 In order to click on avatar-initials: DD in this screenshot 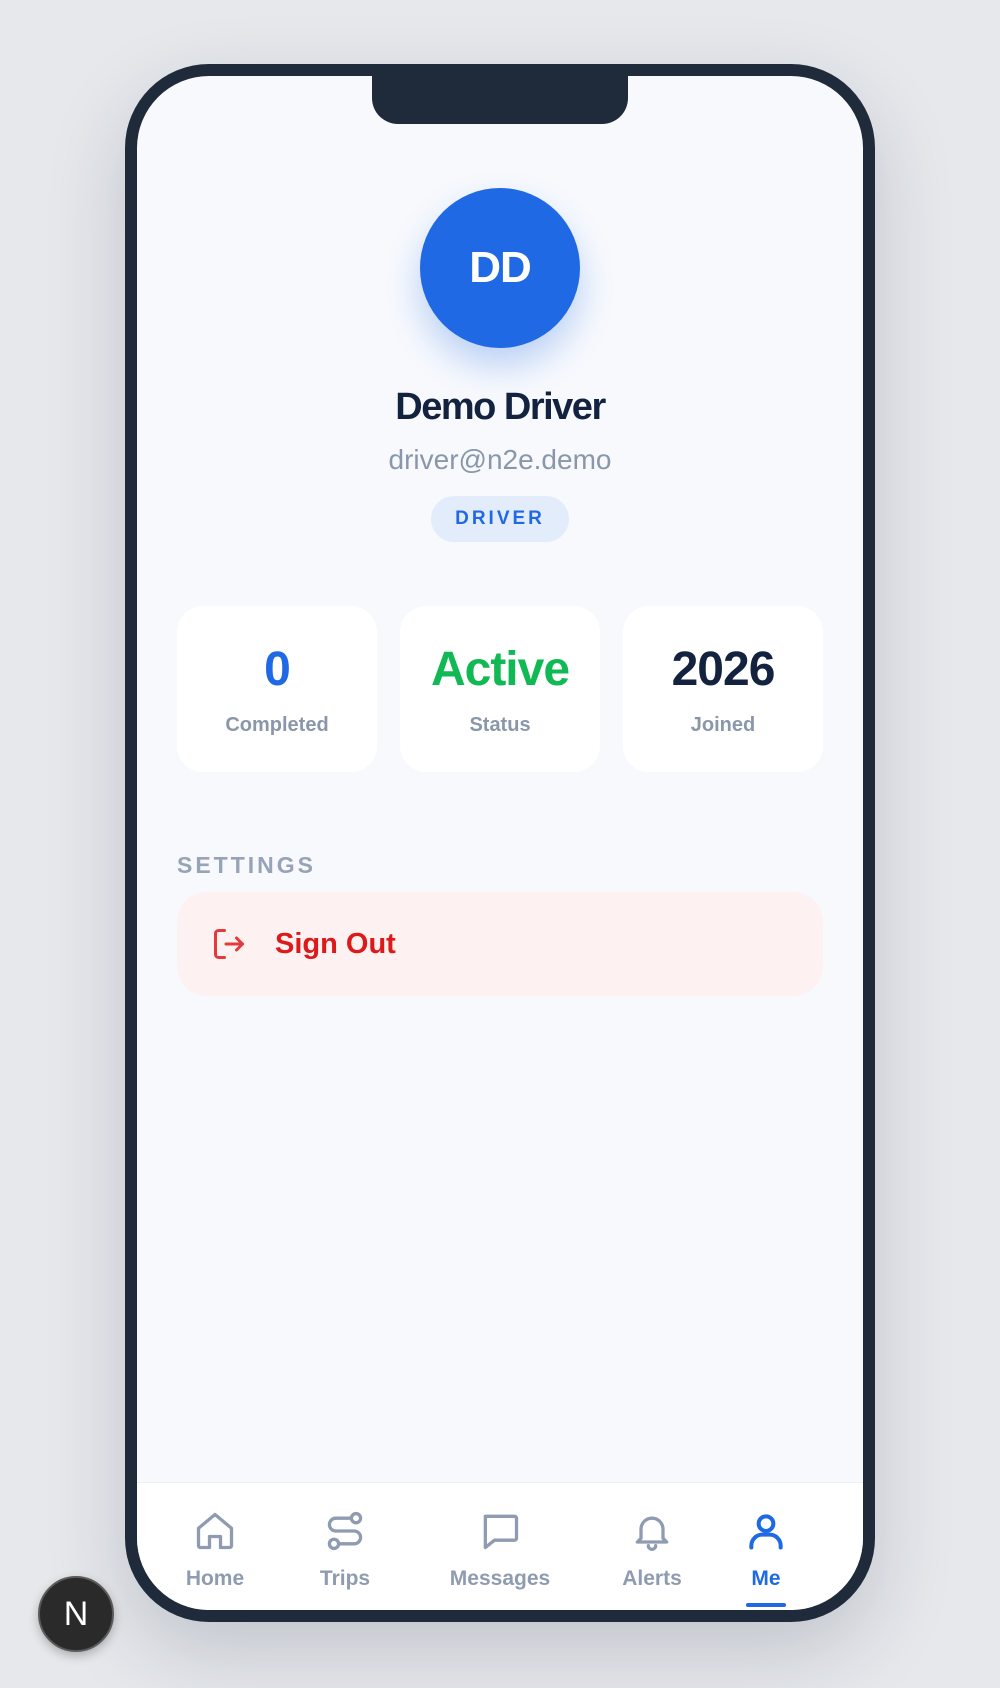, I will do `click(500, 267)`.